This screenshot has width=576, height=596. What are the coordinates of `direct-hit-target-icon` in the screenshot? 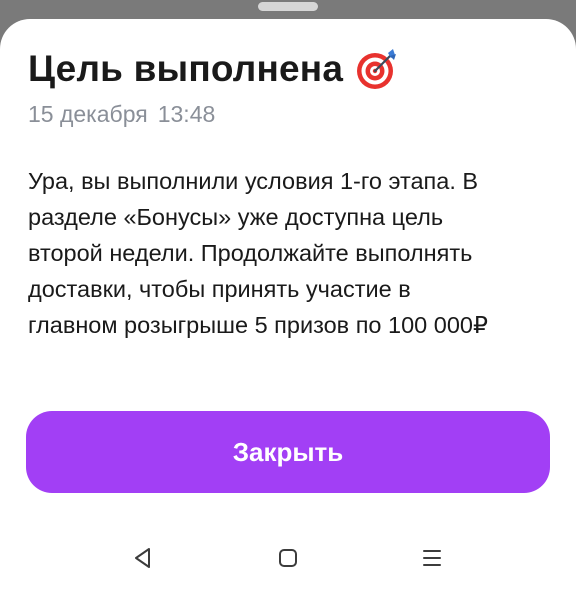 It's located at (377, 69).